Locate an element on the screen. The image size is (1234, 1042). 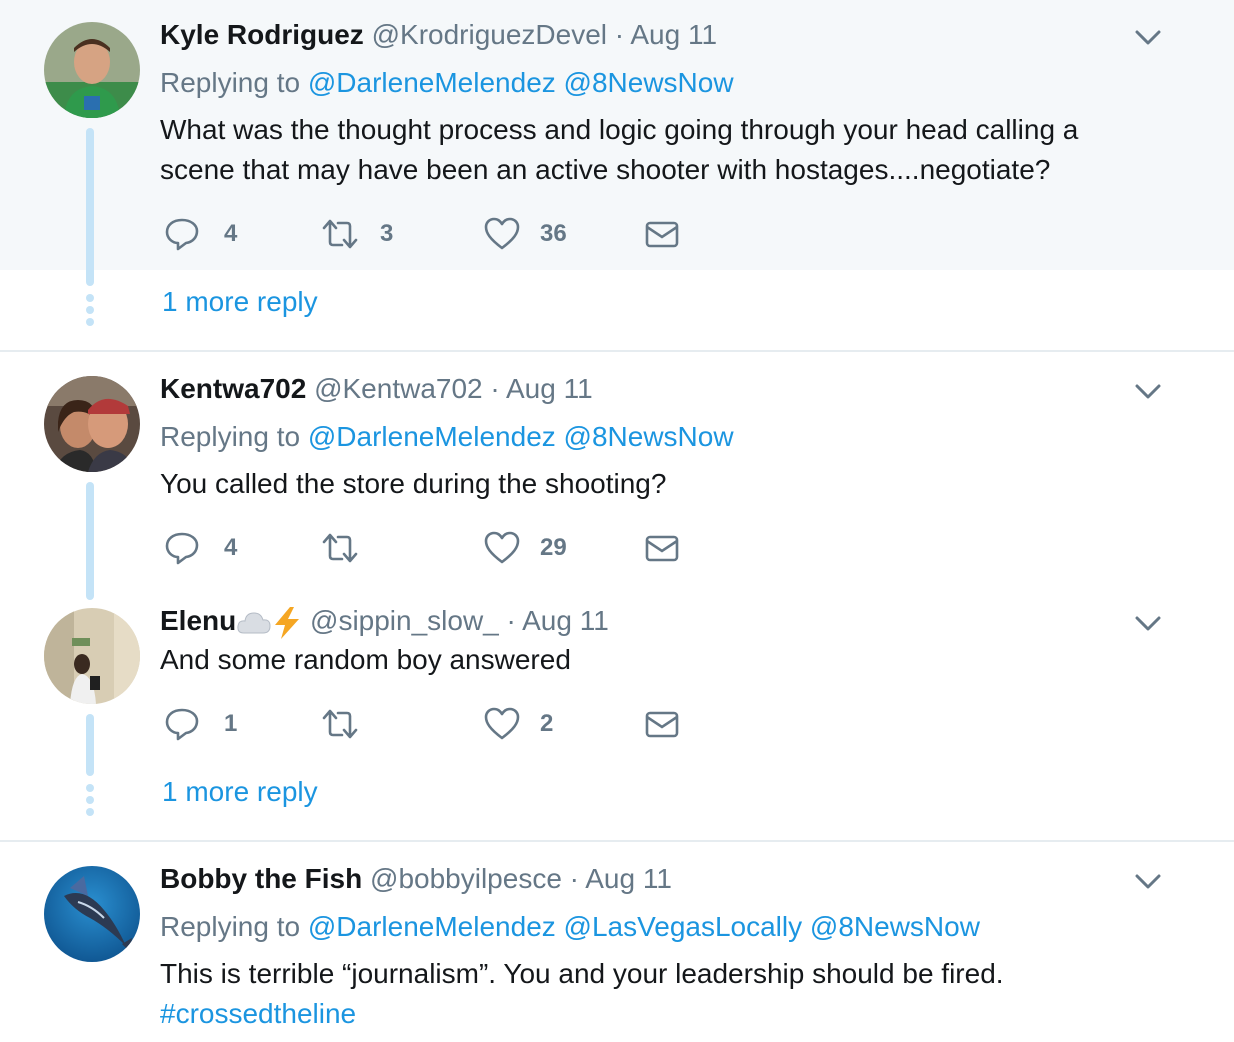
tweet-header: Bobby the Fish @bobbyilpesce · Aug 11 is located at coordinates (416, 879).